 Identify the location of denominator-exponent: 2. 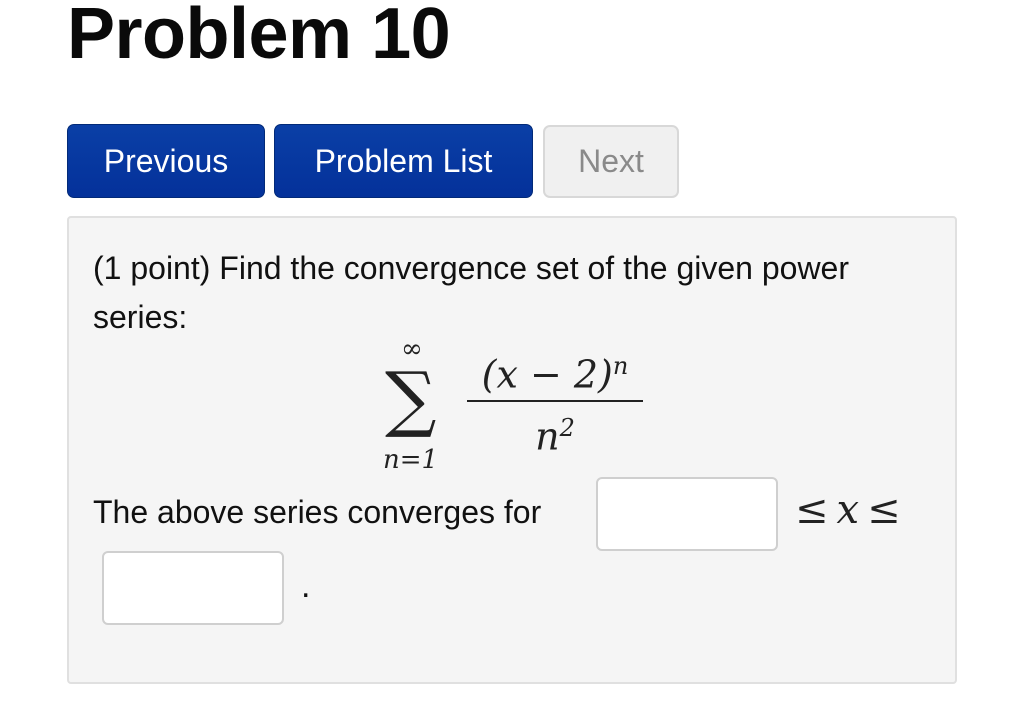
(567, 428).